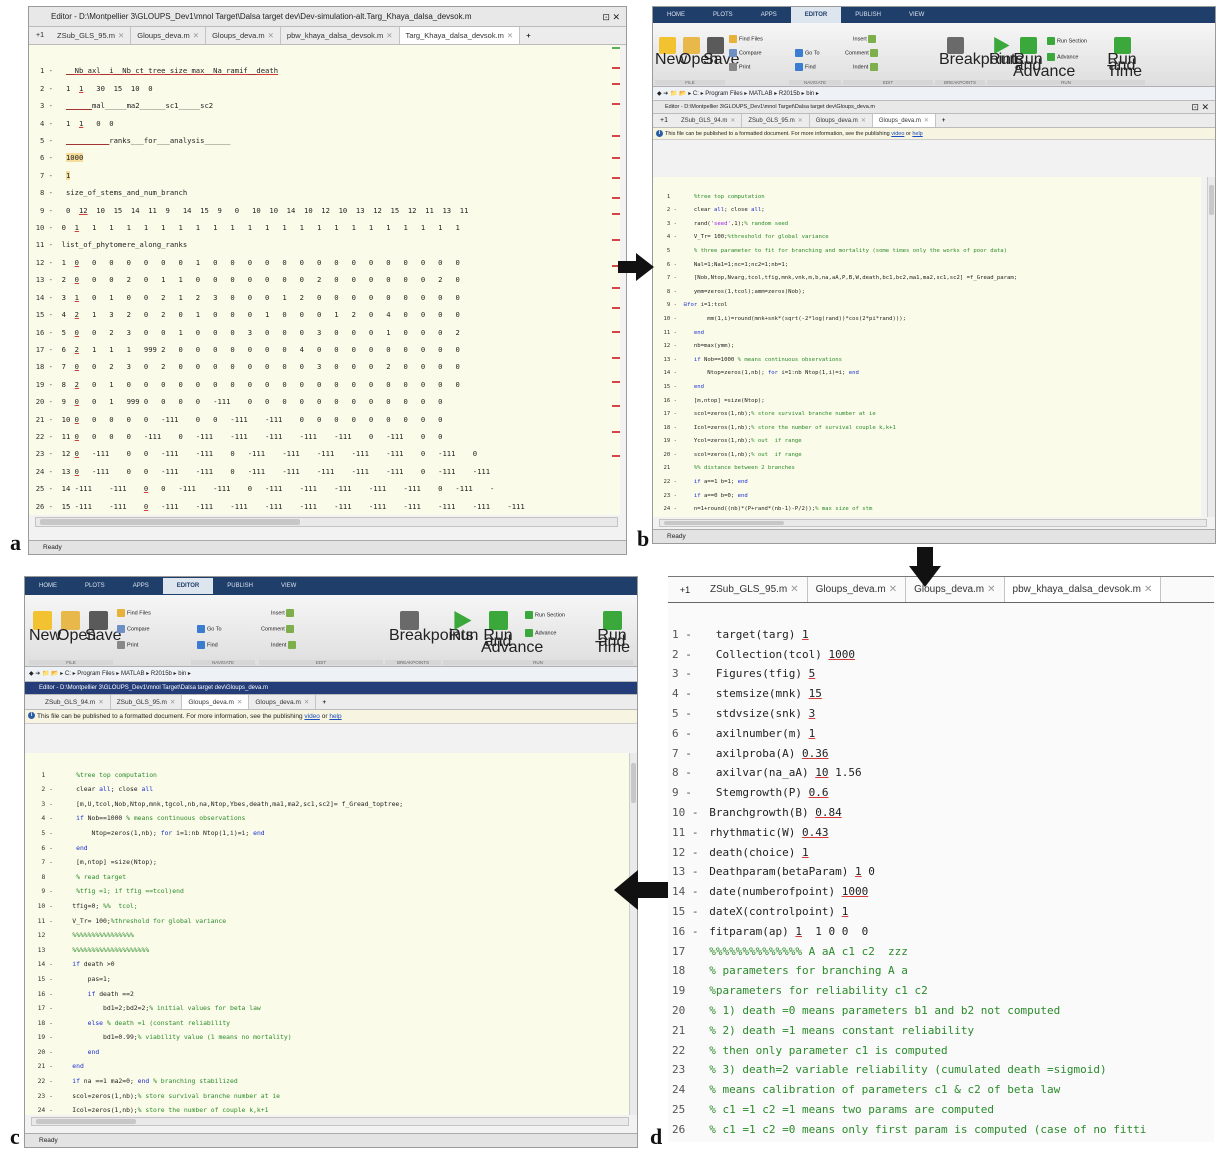 The height and width of the screenshot is (1150, 1218). I want to click on file-tab: pbw_khaya_dalsa_devsok.m ✕, so click(340, 35).